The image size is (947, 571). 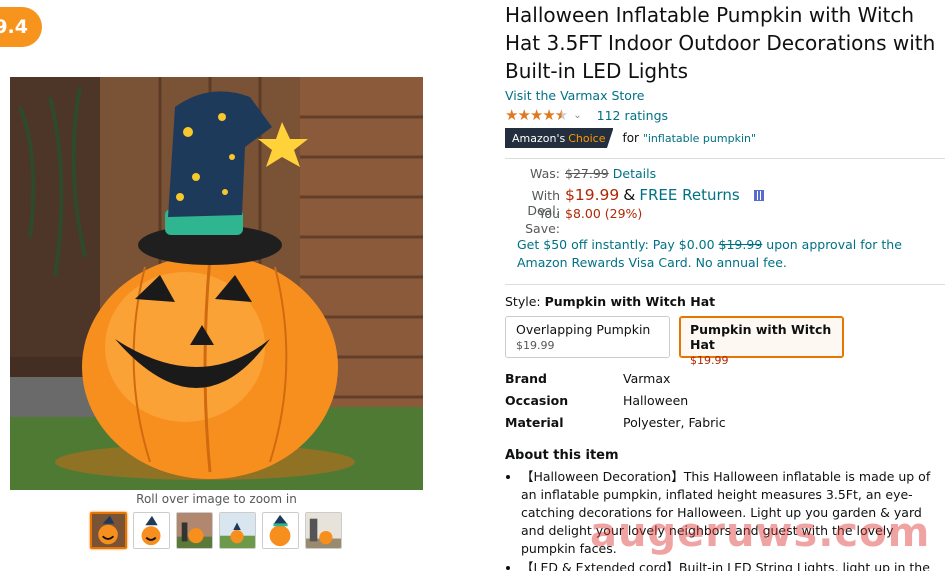 I want to click on ratings-count-link: 112 ratings, so click(x=632, y=115).